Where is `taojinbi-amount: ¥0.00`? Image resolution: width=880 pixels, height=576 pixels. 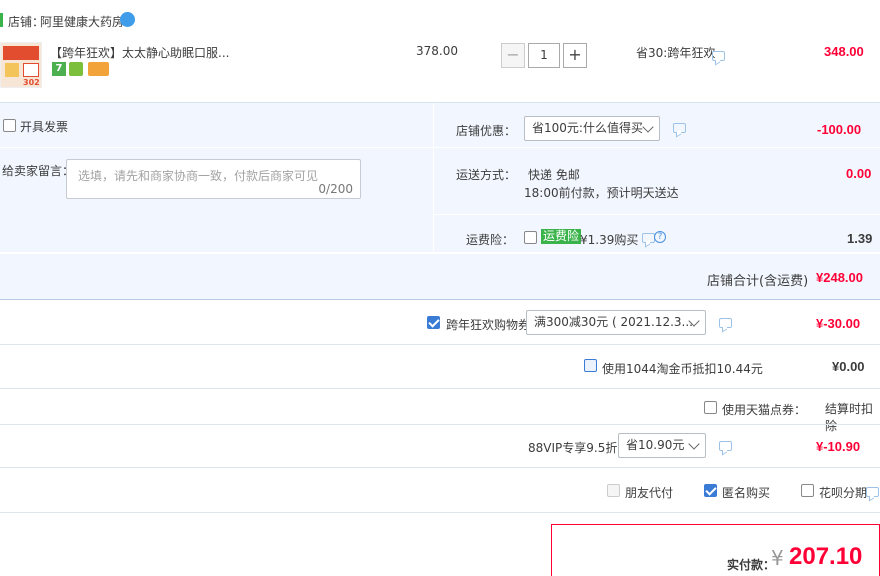
taojinbi-amount: ¥0.00 is located at coordinates (848, 366).